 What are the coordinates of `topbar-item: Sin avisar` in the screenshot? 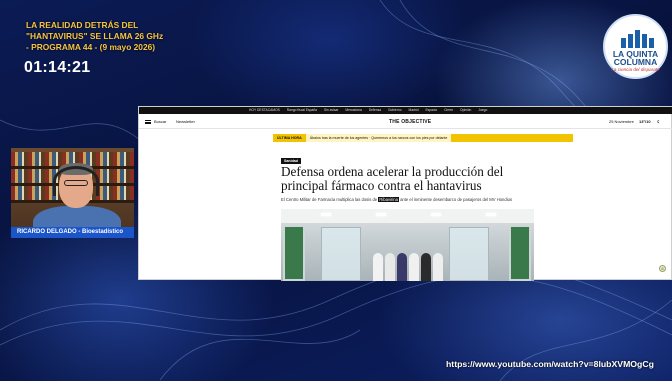 It's located at (331, 110).